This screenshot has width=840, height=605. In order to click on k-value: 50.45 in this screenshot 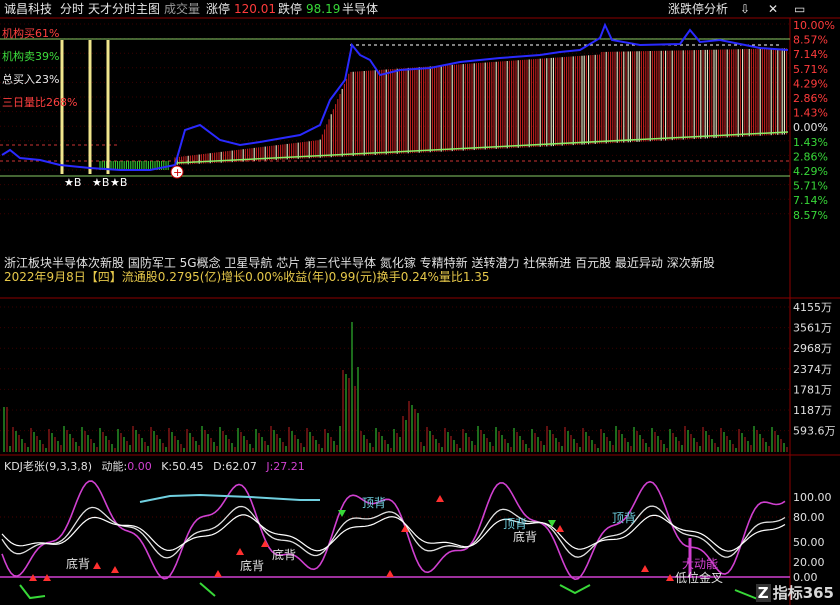, I will do `click(188, 466)`.